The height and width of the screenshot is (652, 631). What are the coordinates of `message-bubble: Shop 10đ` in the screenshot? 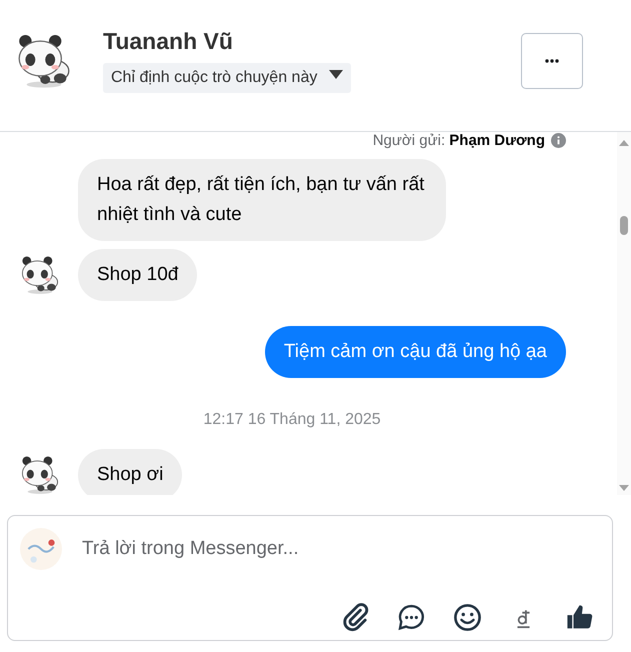 It's located at (138, 275).